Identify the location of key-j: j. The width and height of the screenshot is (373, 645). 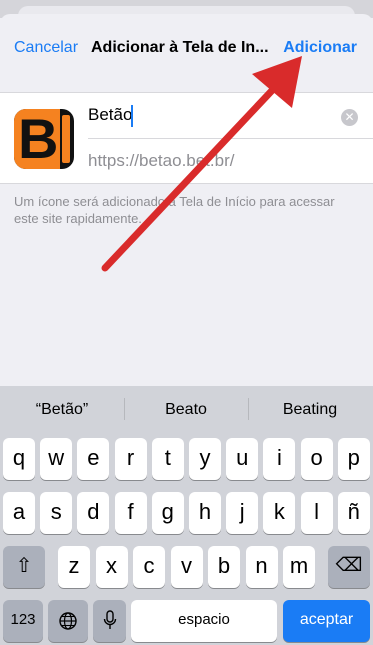
(242, 513).